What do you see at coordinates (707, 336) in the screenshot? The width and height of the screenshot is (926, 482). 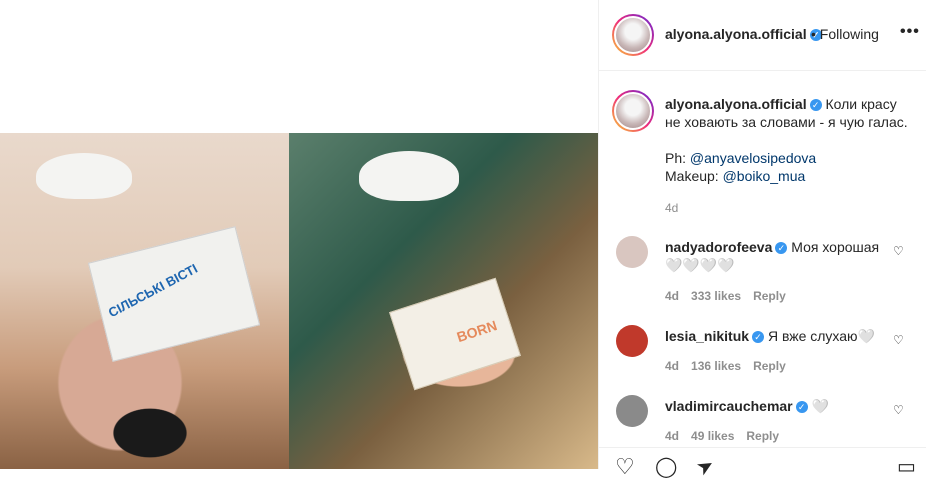 I see `comment-2-username: lesia_nikituk` at bounding box center [707, 336].